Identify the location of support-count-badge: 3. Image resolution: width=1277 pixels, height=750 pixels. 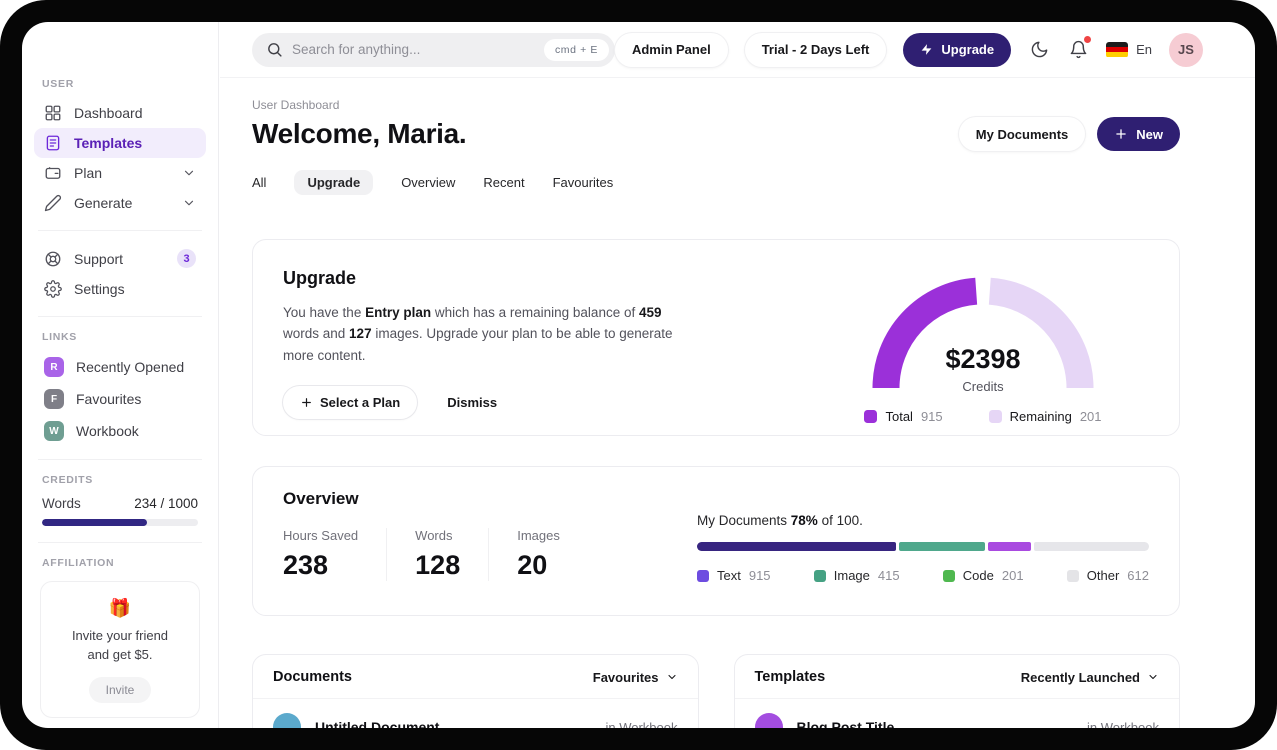
(186, 258).